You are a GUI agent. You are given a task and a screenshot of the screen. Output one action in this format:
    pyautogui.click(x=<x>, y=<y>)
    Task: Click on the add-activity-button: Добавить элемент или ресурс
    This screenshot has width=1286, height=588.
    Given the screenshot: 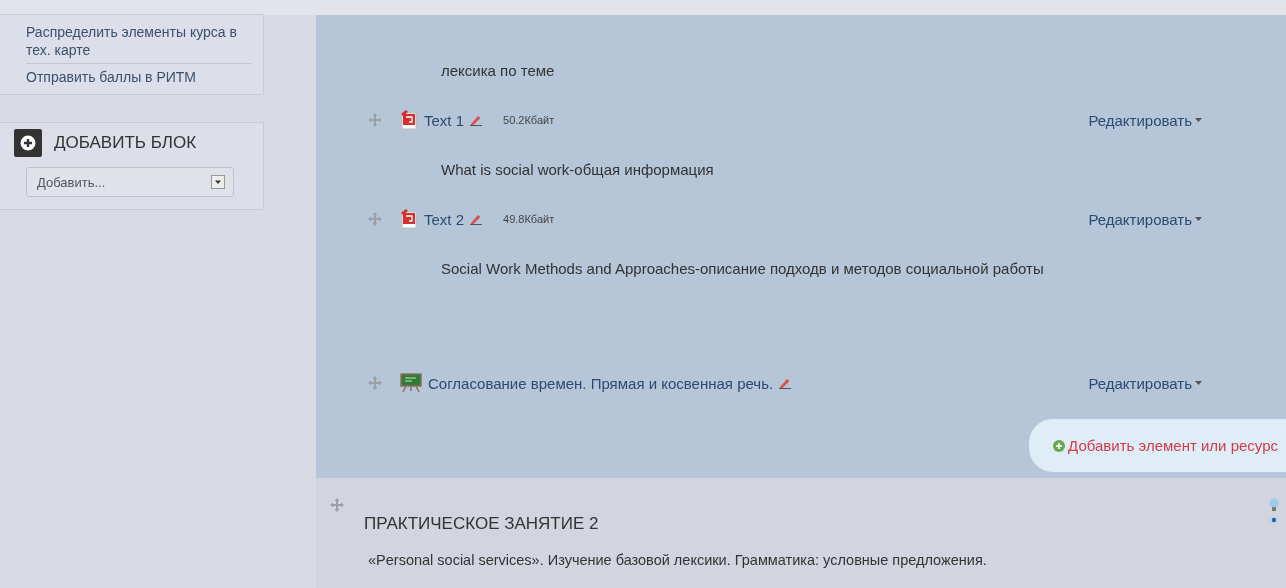 What is the action you would take?
    pyautogui.click(x=1157, y=445)
    